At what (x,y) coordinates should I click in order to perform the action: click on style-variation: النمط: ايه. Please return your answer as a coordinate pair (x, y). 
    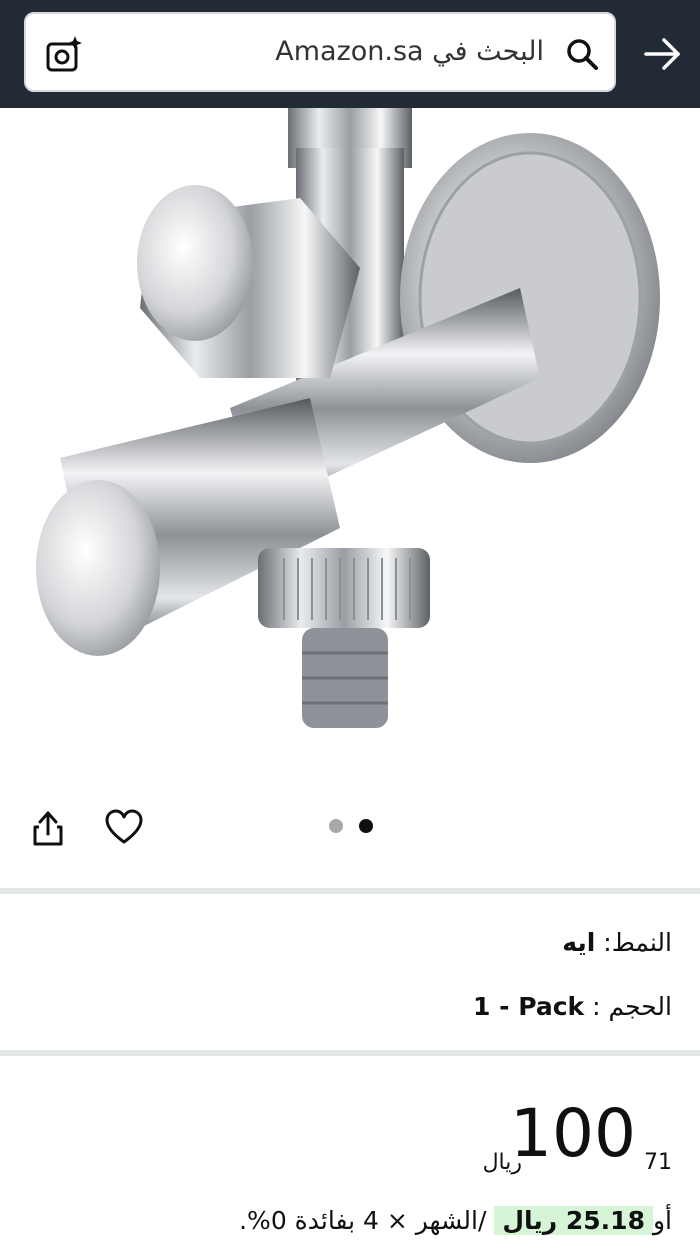
    Looking at the image, I should click on (617, 942).